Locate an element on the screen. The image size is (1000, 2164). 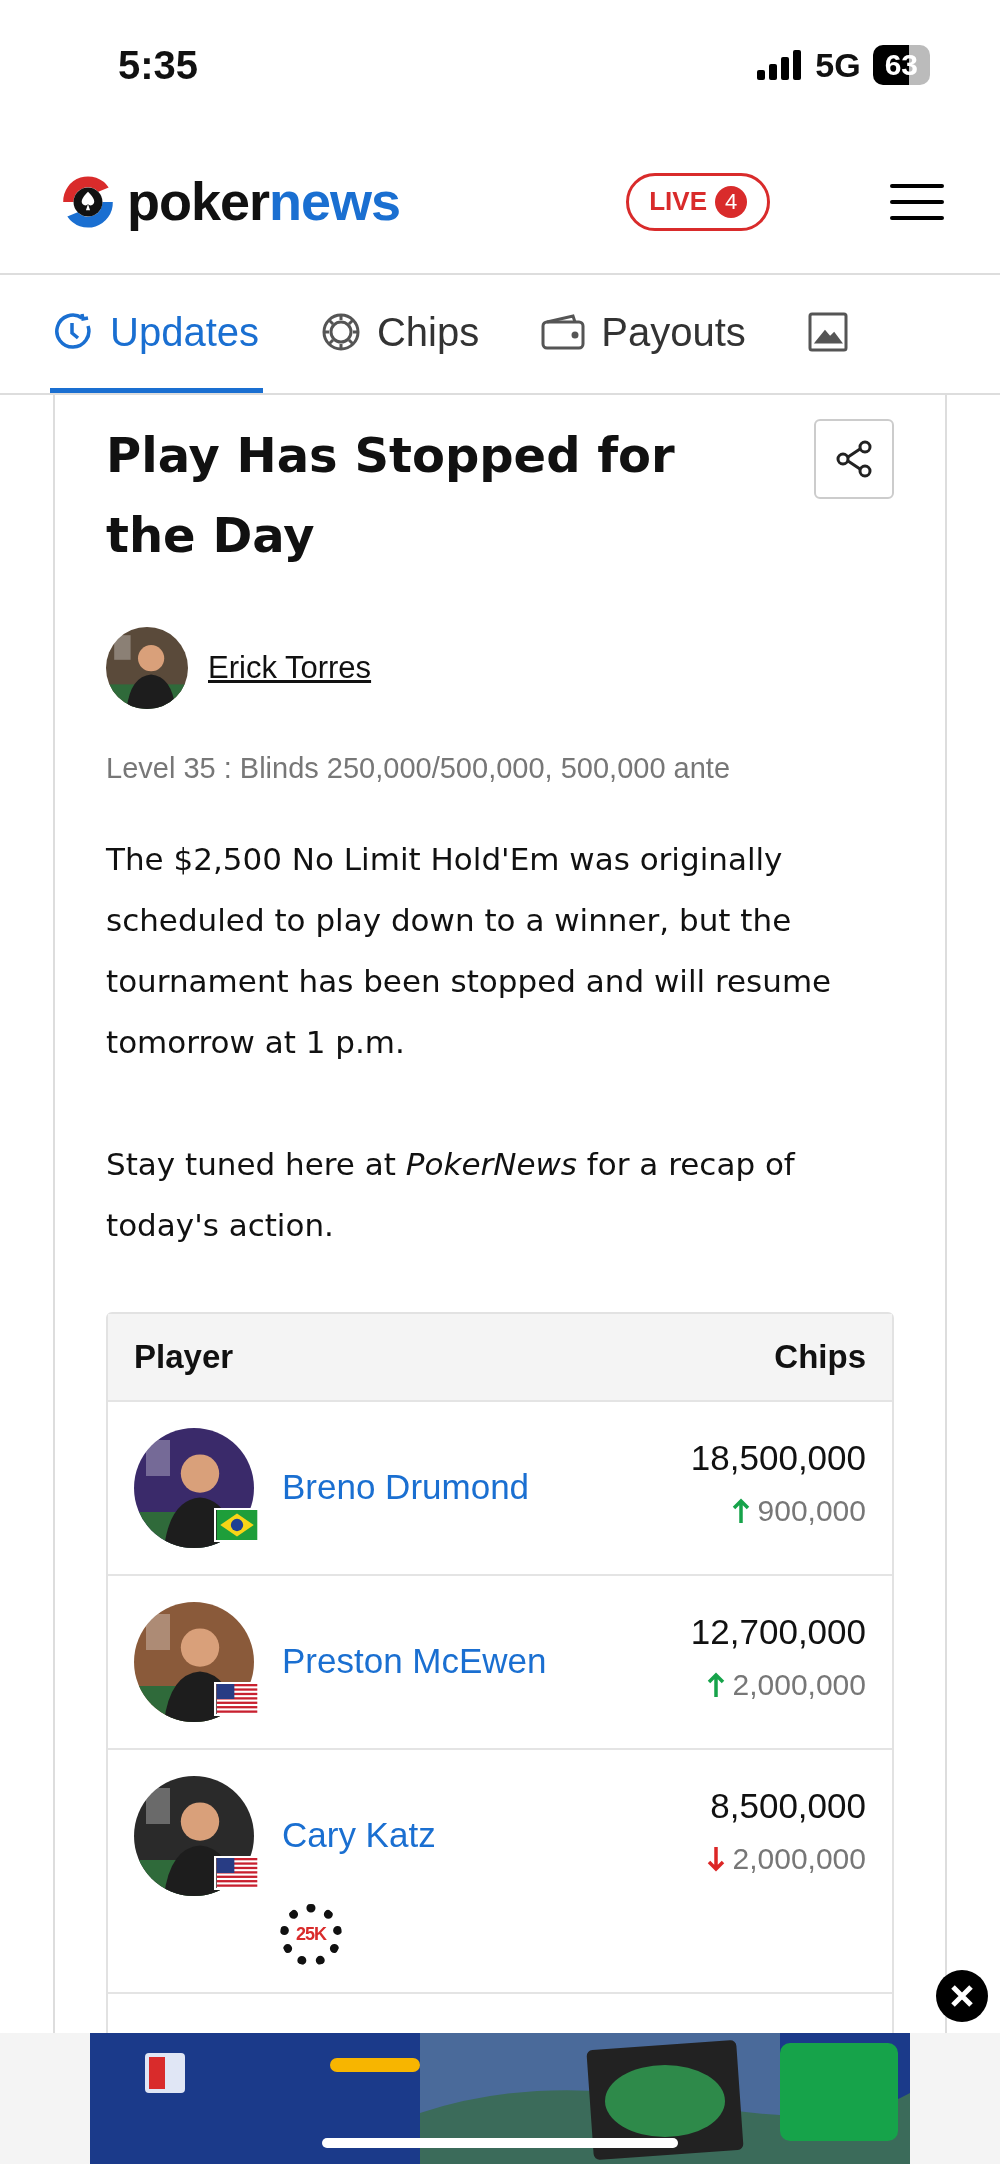
paragraph: The $2,500 No Limit Hold'Em was originally scheduled to play down to a winner, but the tournament has been stopped and will resume tomorrow at 1 p.m. is located at coordinates (469, 950).